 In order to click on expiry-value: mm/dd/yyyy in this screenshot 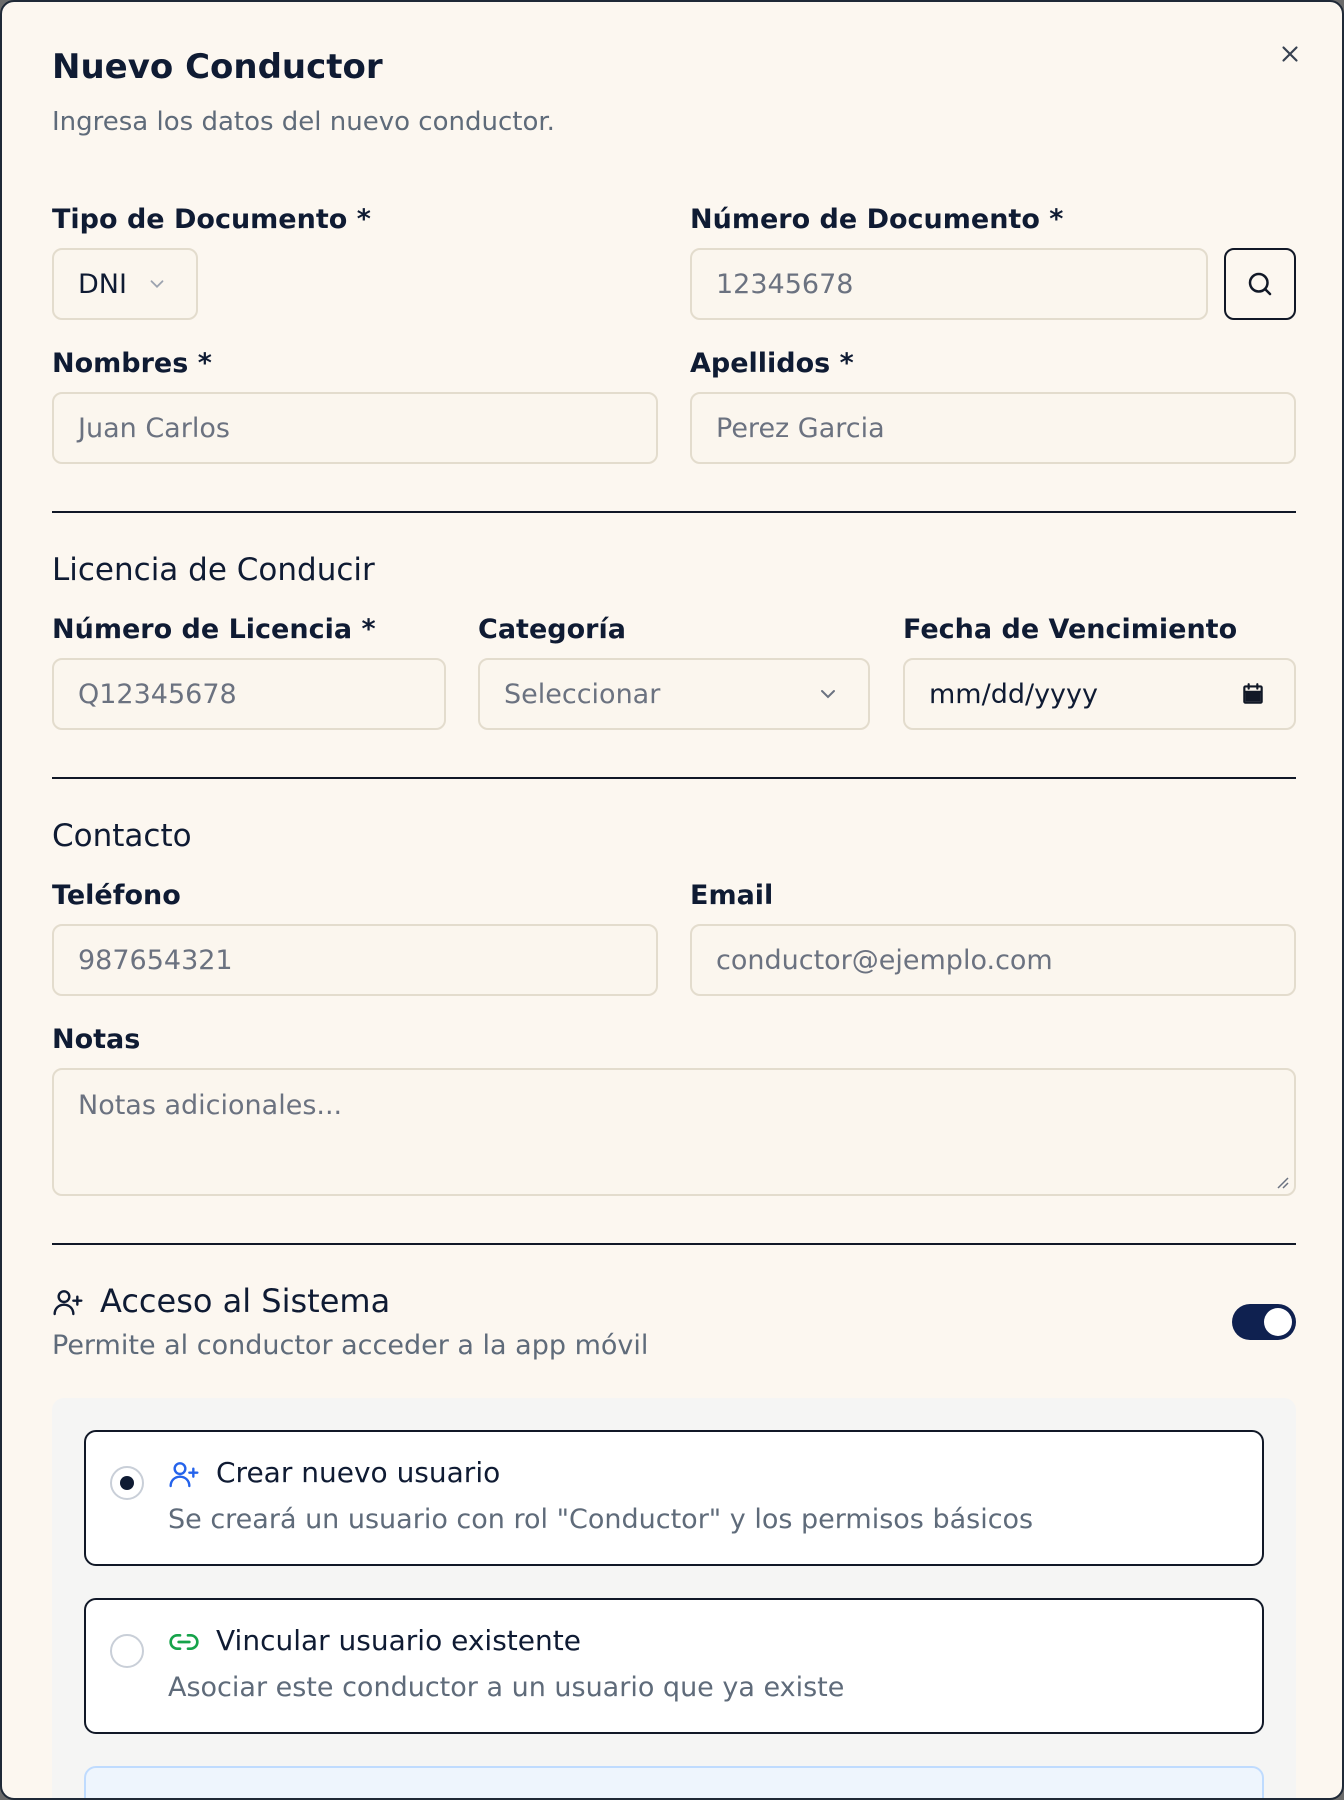, I will do `click(1013, 694)`.